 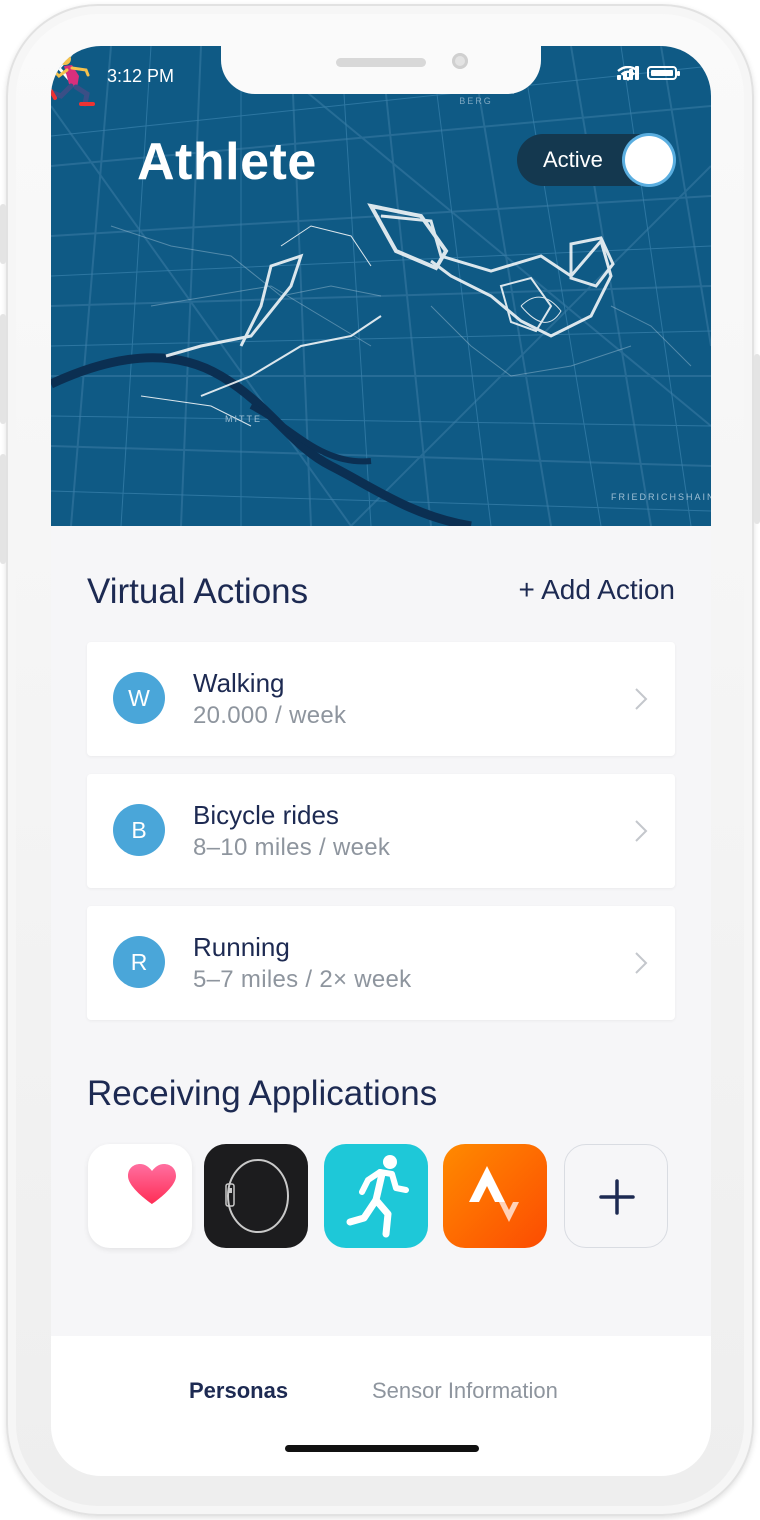 I want to click on action-card-walking: W Walking 20.000 / week, so click(x=381, y=699).